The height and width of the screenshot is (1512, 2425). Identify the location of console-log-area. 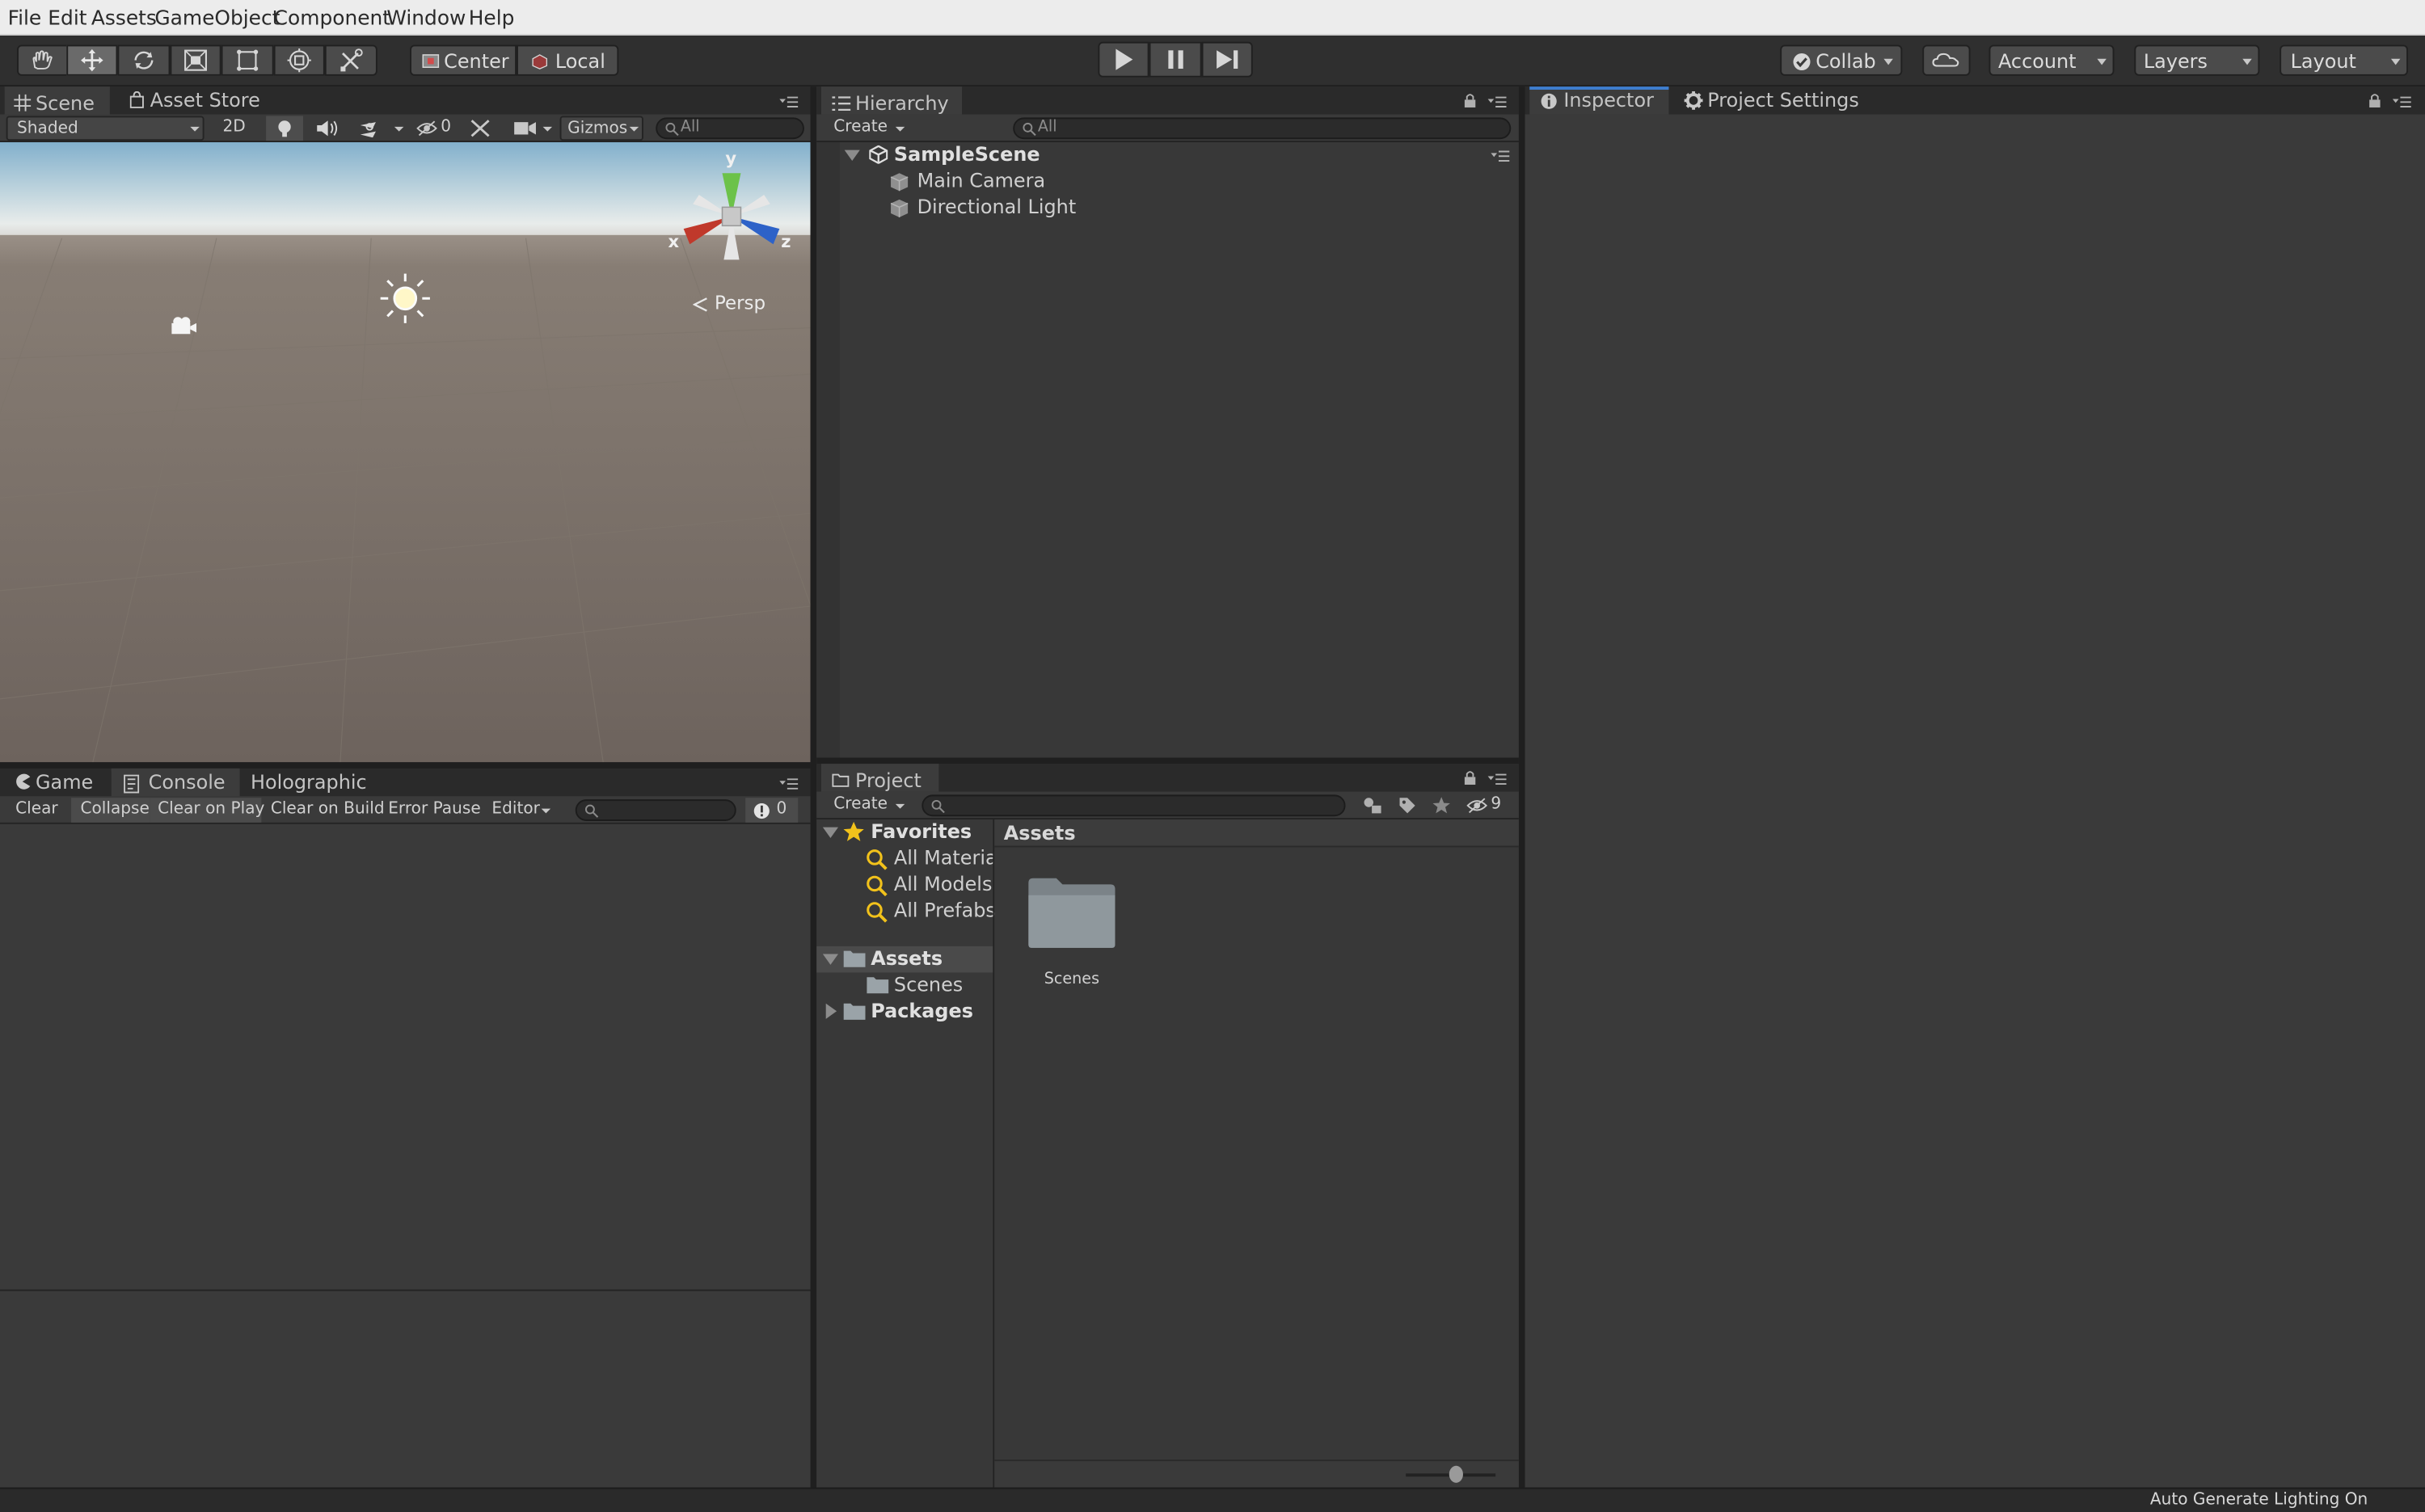
(405, 1056).